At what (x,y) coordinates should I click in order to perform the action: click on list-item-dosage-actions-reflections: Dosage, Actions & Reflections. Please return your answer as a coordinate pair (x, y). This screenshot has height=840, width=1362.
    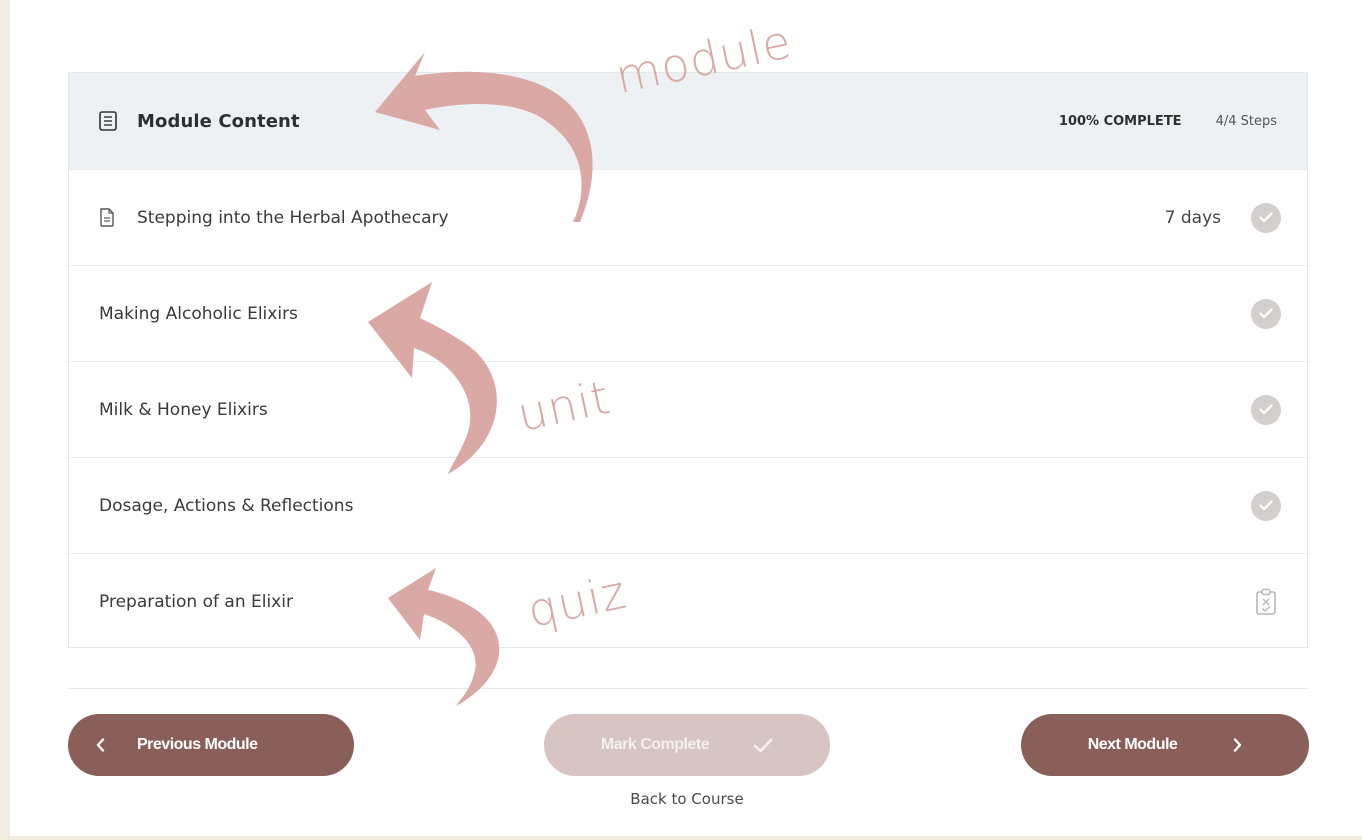
    Looking at the image, I should click on (688, 505).